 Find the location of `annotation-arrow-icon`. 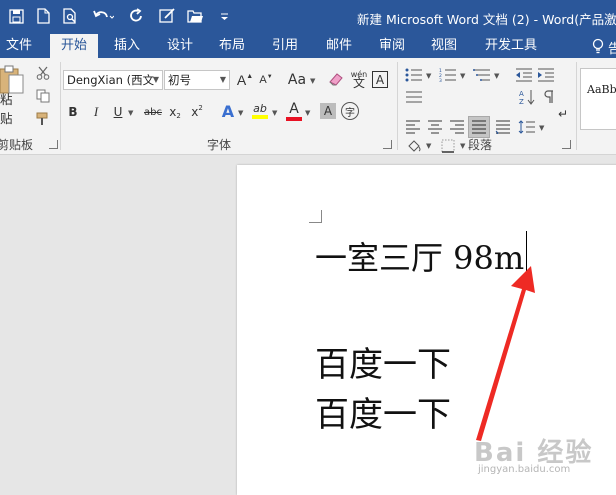

annotation-arrow-icon is located at coordinates (505, 353).